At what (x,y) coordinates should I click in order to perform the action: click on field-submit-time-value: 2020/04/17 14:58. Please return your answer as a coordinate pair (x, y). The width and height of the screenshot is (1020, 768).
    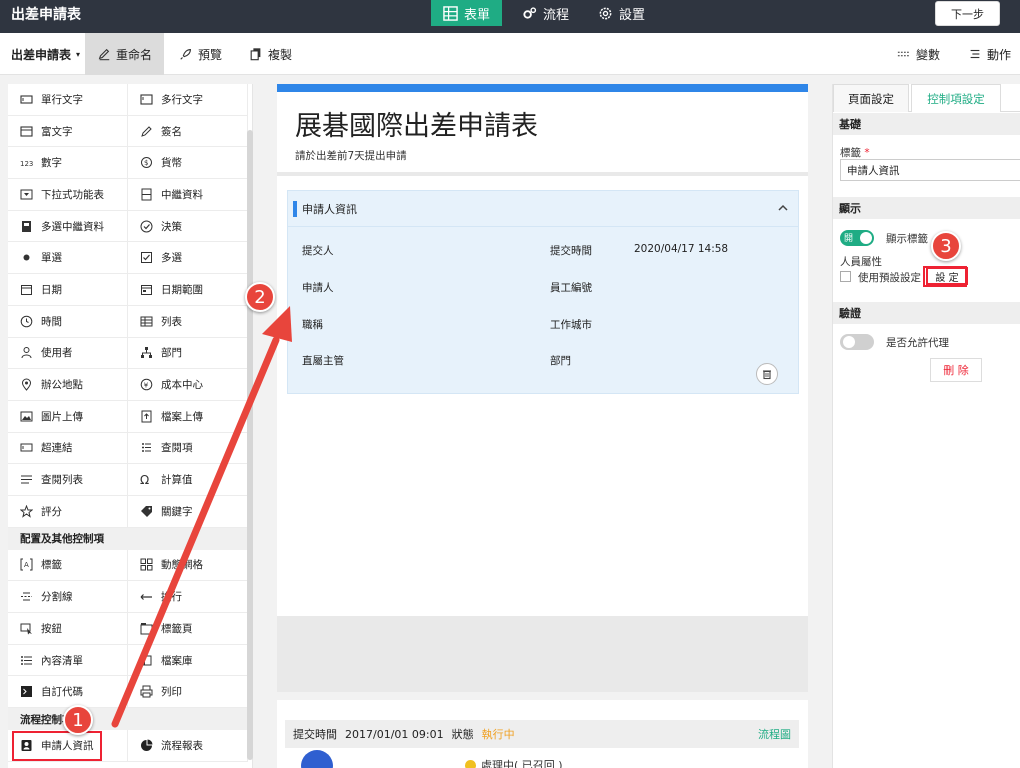
    Looking at the image, I should click on (681, 249).